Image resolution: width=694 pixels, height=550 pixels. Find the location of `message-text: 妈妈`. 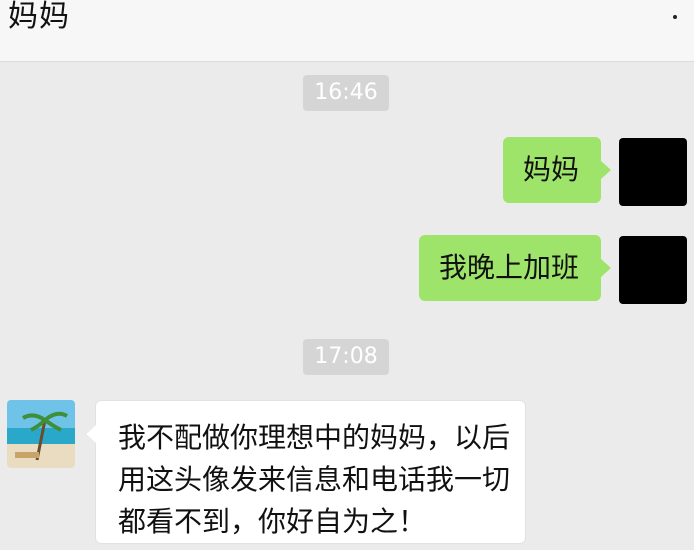

message-text: 妈妈 is located at coordinates (551, 169).